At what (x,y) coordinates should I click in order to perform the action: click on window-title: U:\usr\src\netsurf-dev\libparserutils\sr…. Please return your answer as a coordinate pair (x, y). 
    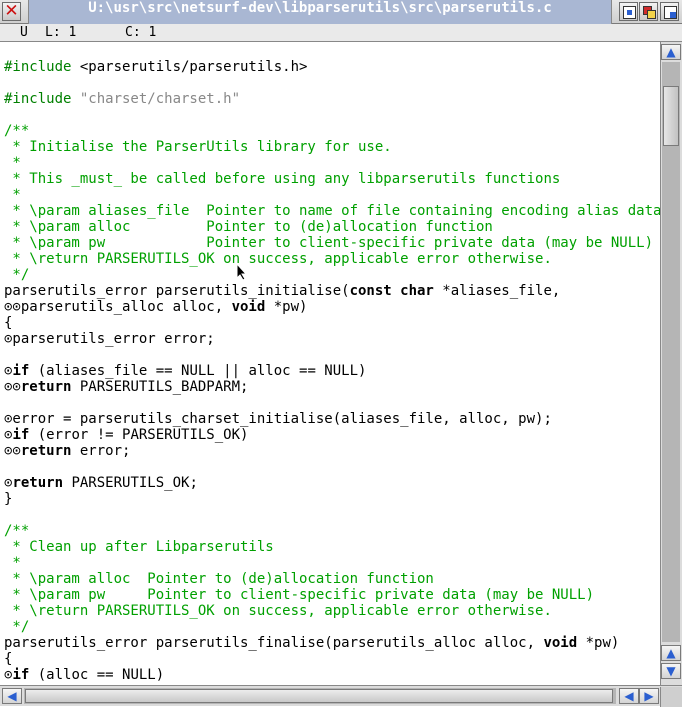
    Looking at the image, I should click on (320, 12).